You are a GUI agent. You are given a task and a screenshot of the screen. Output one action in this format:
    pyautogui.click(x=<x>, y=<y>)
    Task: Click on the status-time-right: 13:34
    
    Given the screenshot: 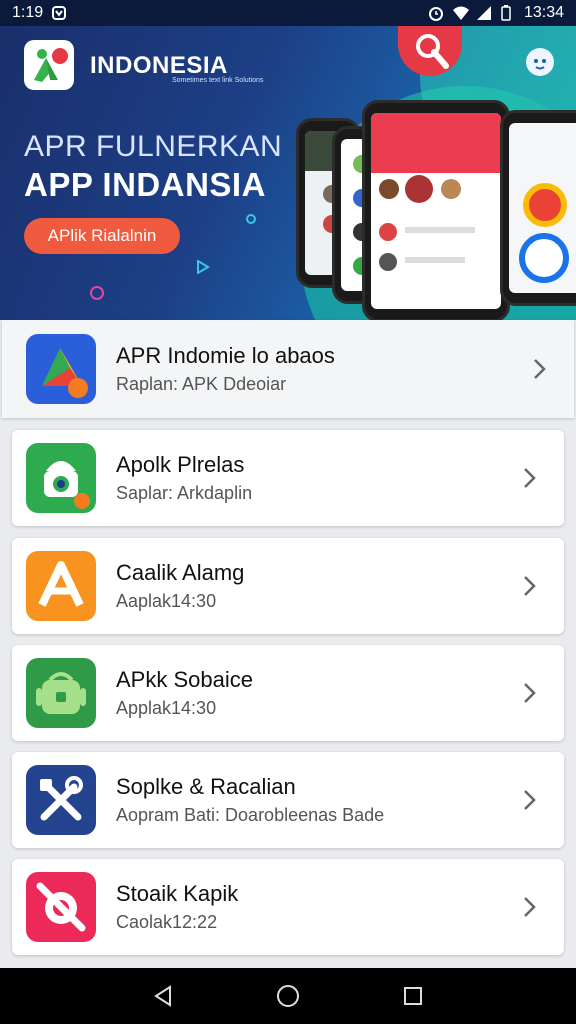 What is the action you would take?
    pyautogui.click(x=543, y=12)
    